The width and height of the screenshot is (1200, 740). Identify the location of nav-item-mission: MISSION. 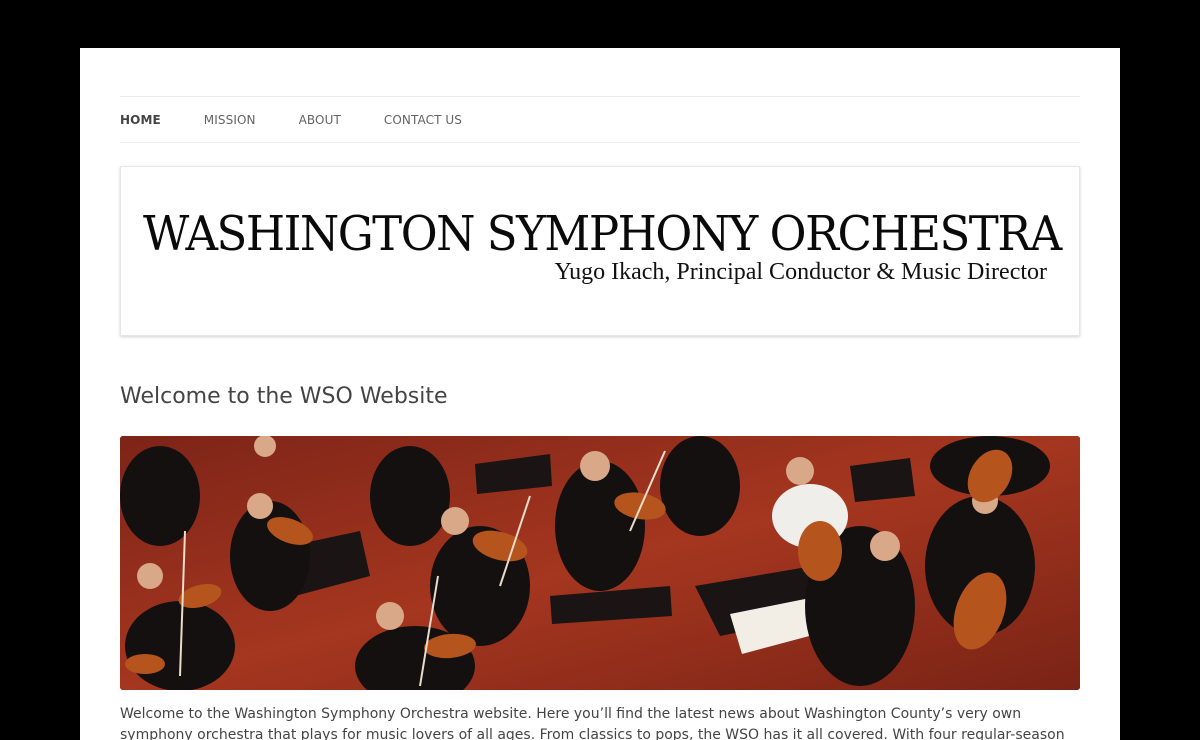
(230, 120).